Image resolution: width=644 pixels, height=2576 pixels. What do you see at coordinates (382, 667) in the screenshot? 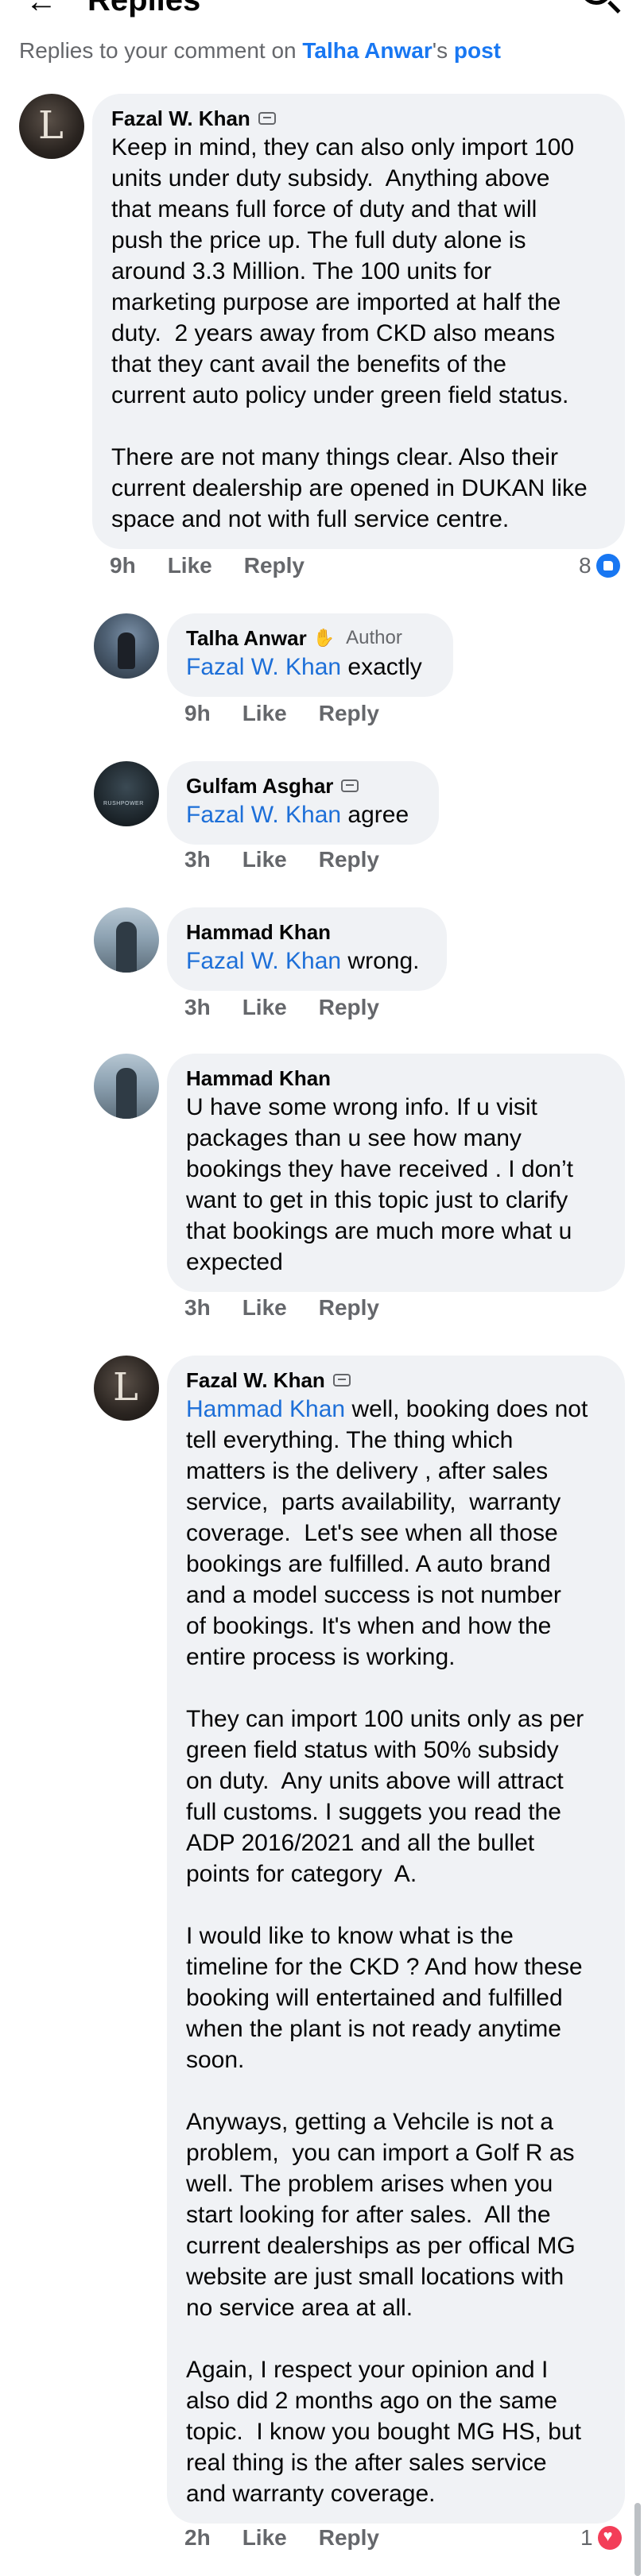
I see `comment-body: exactly` at bounding box center [382, 667].